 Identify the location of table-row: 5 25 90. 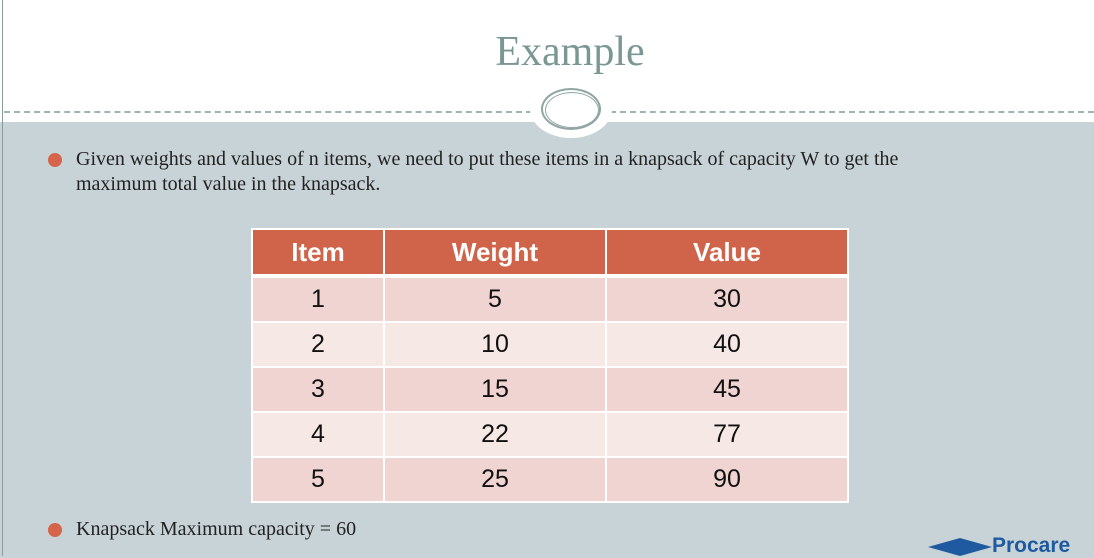
(550, 479).